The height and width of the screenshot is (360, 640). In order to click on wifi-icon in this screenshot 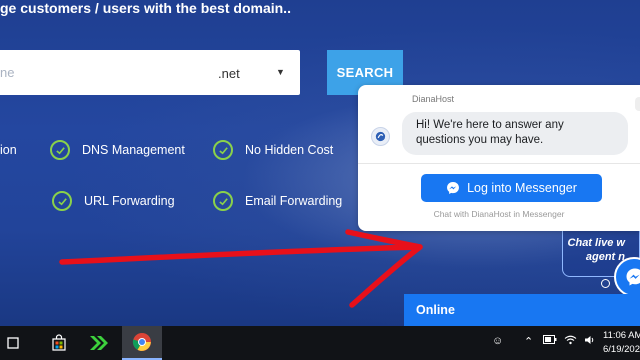, I will do `click(570, 341)`.